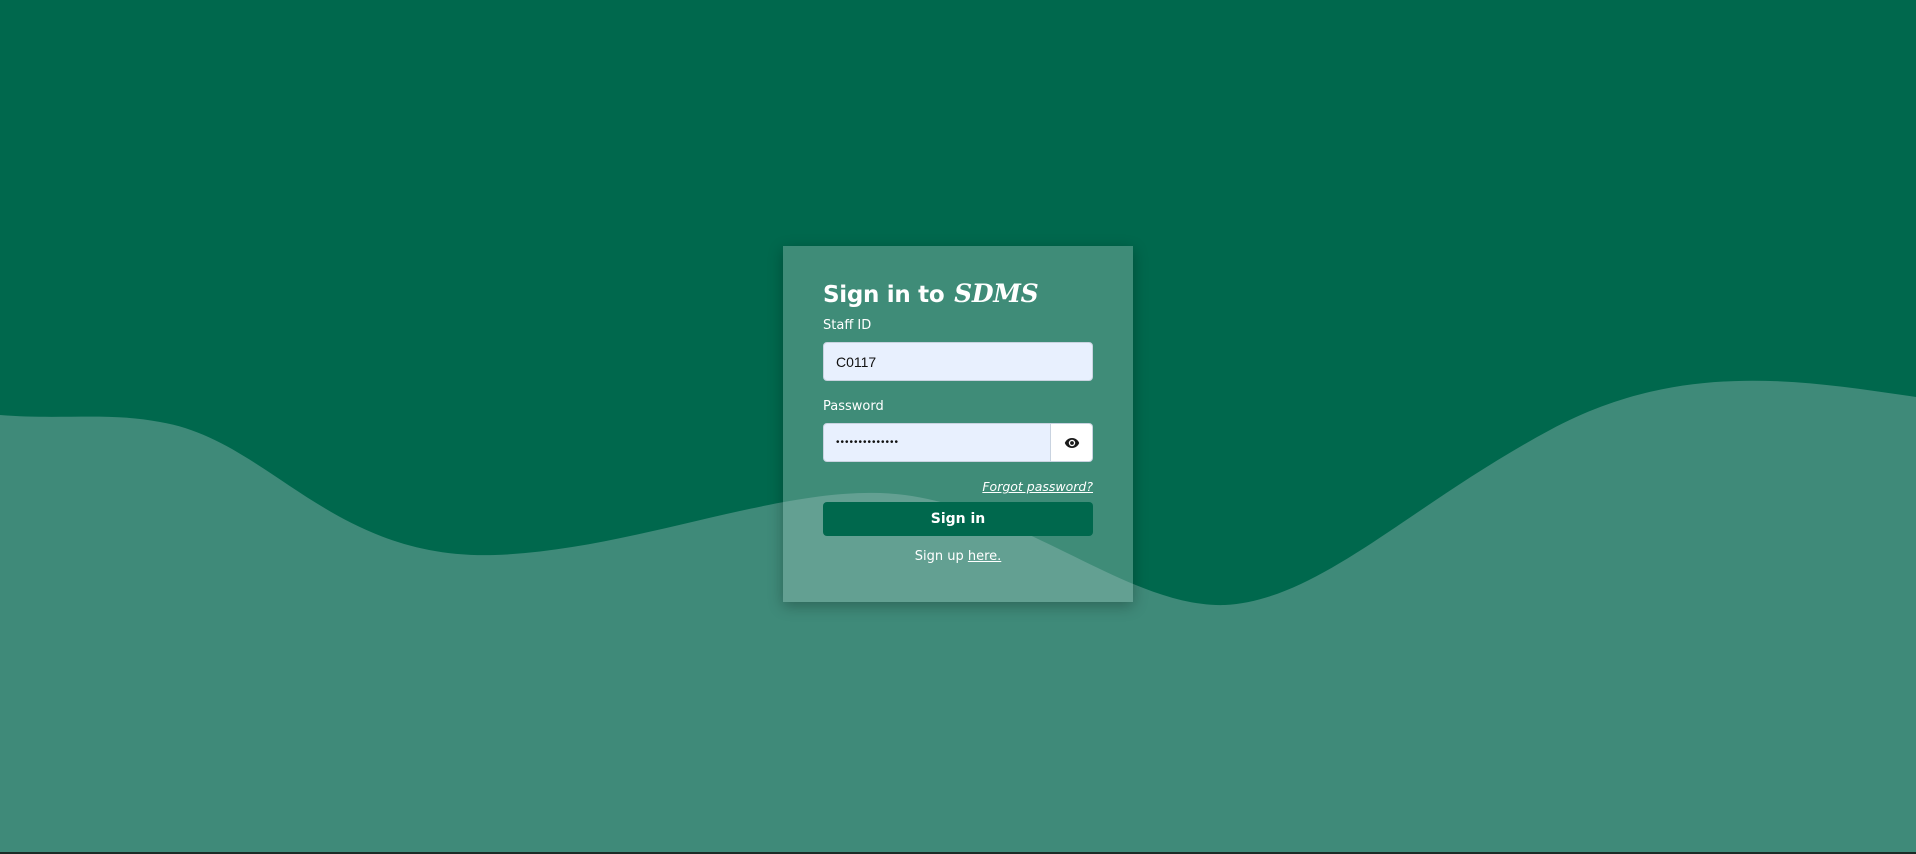 Image resolution: width=1916 pixels, height=854 pixels. I want to click on eye-icon, so click(1071, 442).